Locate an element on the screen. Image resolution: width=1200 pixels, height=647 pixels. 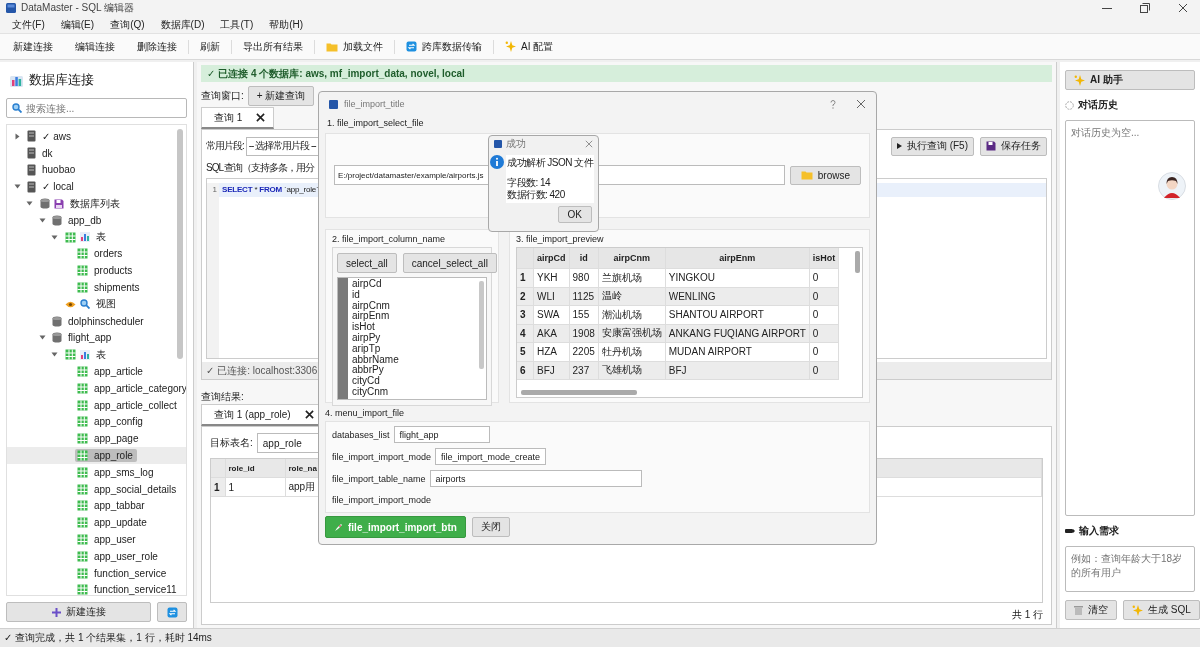
toolbar-button: 导出所有结果 is located at coordinates (273, 46).